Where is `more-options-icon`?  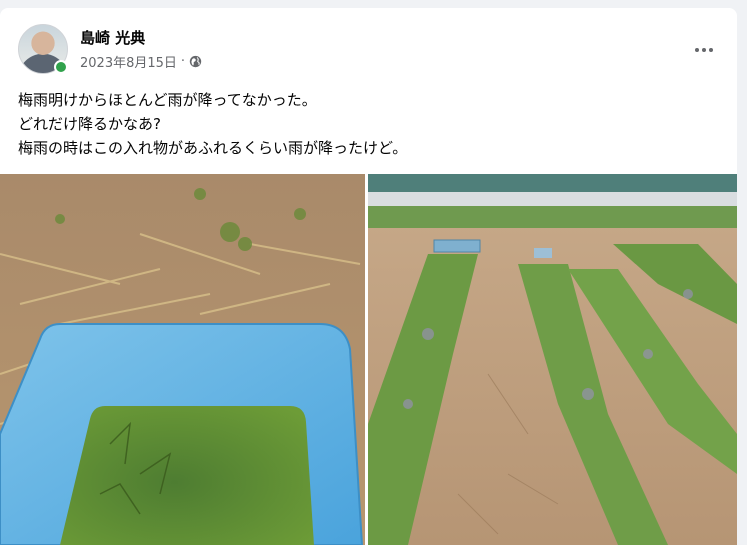 more-options-icon is located at coordinates (697, 50).